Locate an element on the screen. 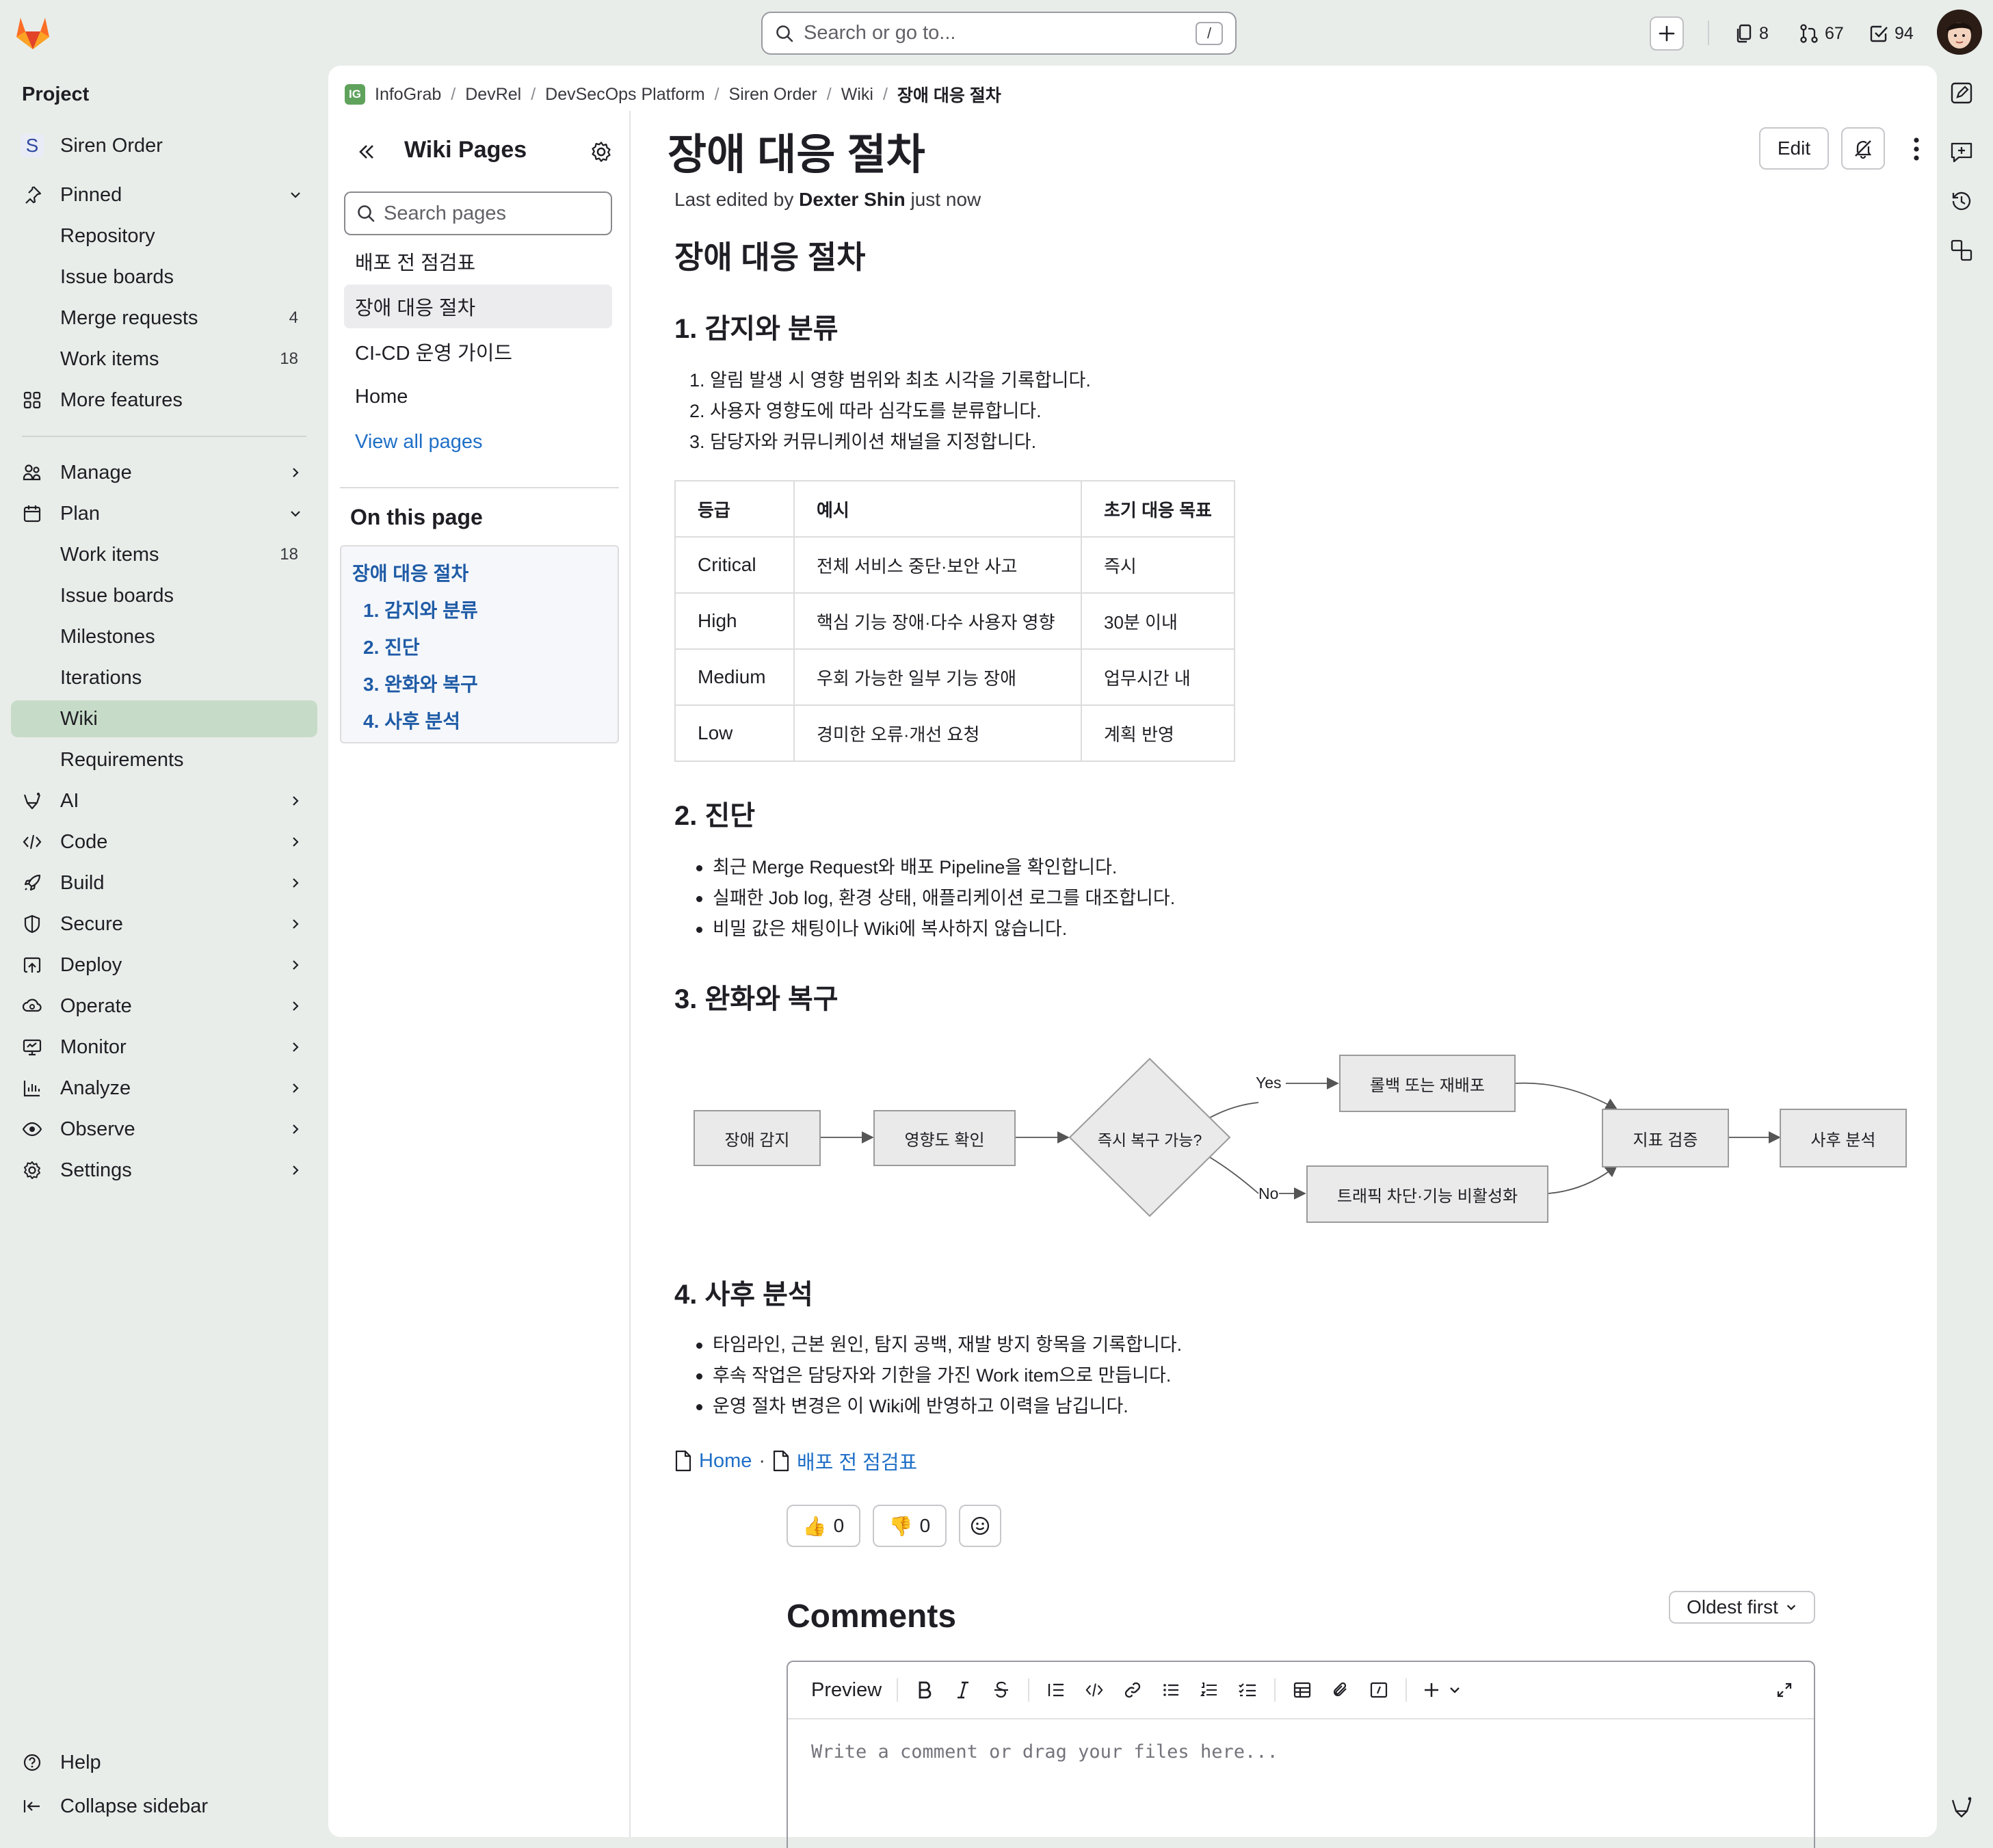  table-icon is located at coordinates (1302, 1690).